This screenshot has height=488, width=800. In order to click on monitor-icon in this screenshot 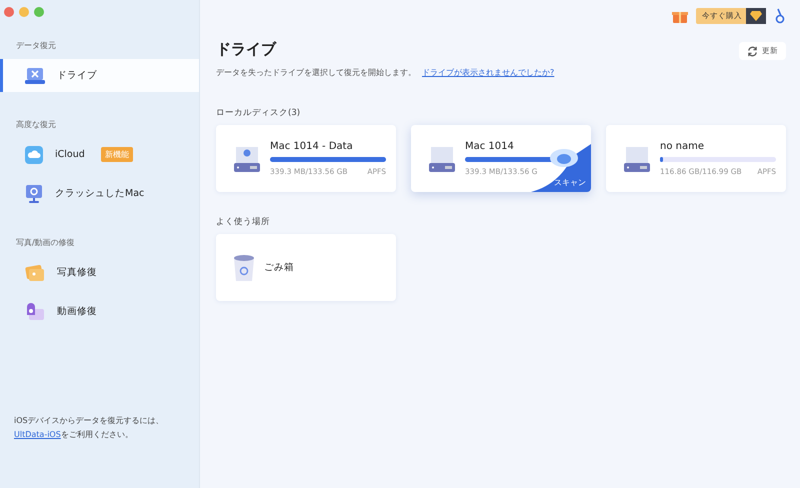, I will do `click(34, 194)`.